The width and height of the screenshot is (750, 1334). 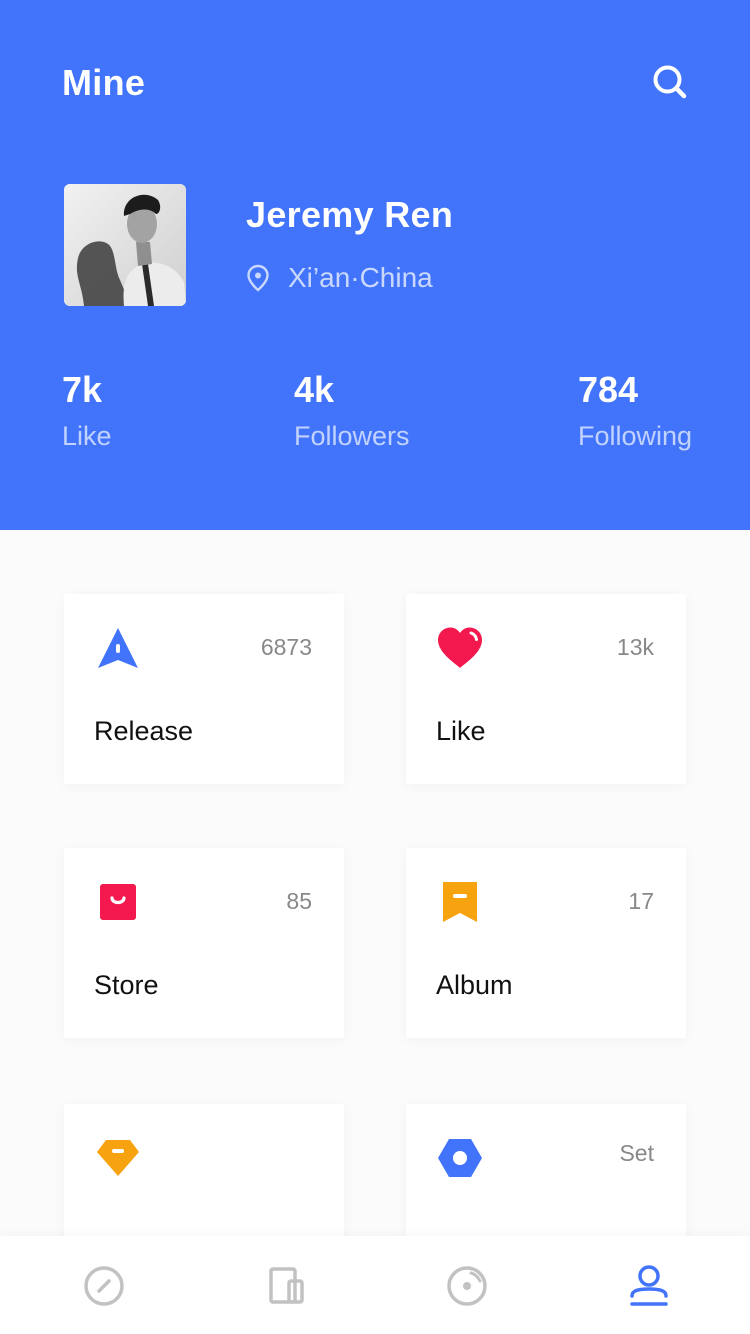 I want to click on card-label: Store, so click(x=126, y=985).